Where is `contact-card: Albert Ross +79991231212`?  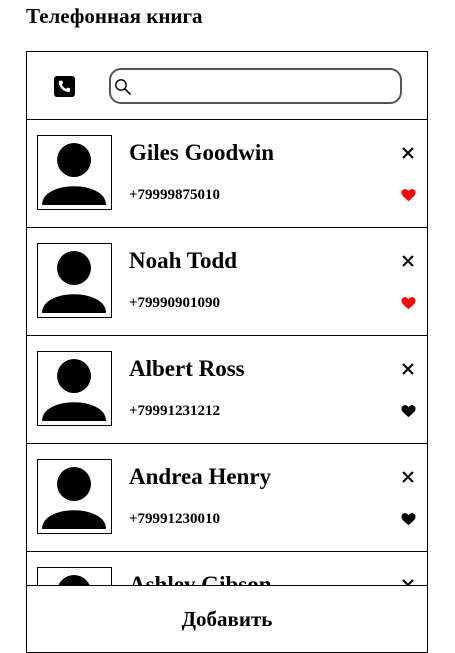
contact-card: Albert Ross +79991231212 is located at coordinates (227, 390).